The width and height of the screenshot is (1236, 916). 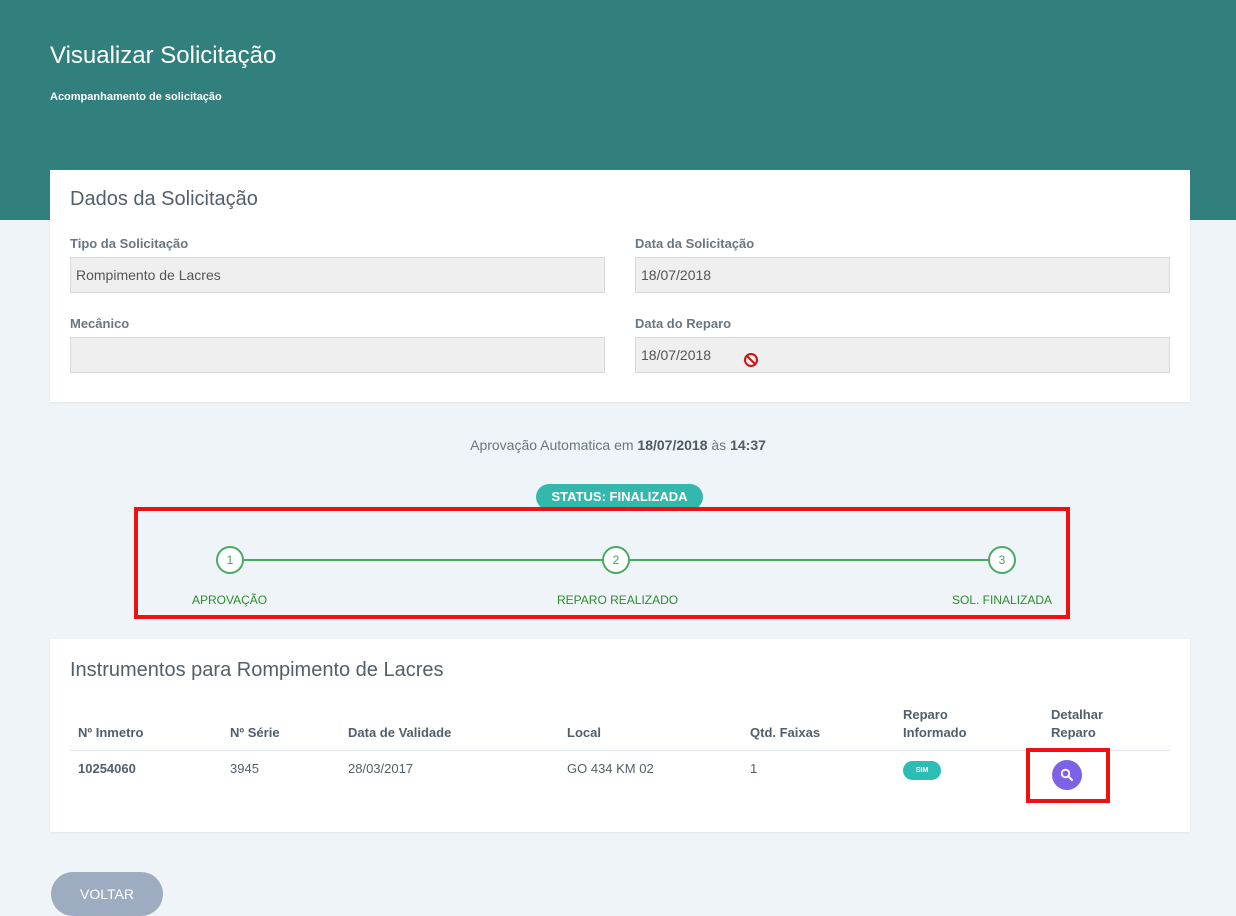 I want to click on column-local: Local, so click(x=584, y=732).